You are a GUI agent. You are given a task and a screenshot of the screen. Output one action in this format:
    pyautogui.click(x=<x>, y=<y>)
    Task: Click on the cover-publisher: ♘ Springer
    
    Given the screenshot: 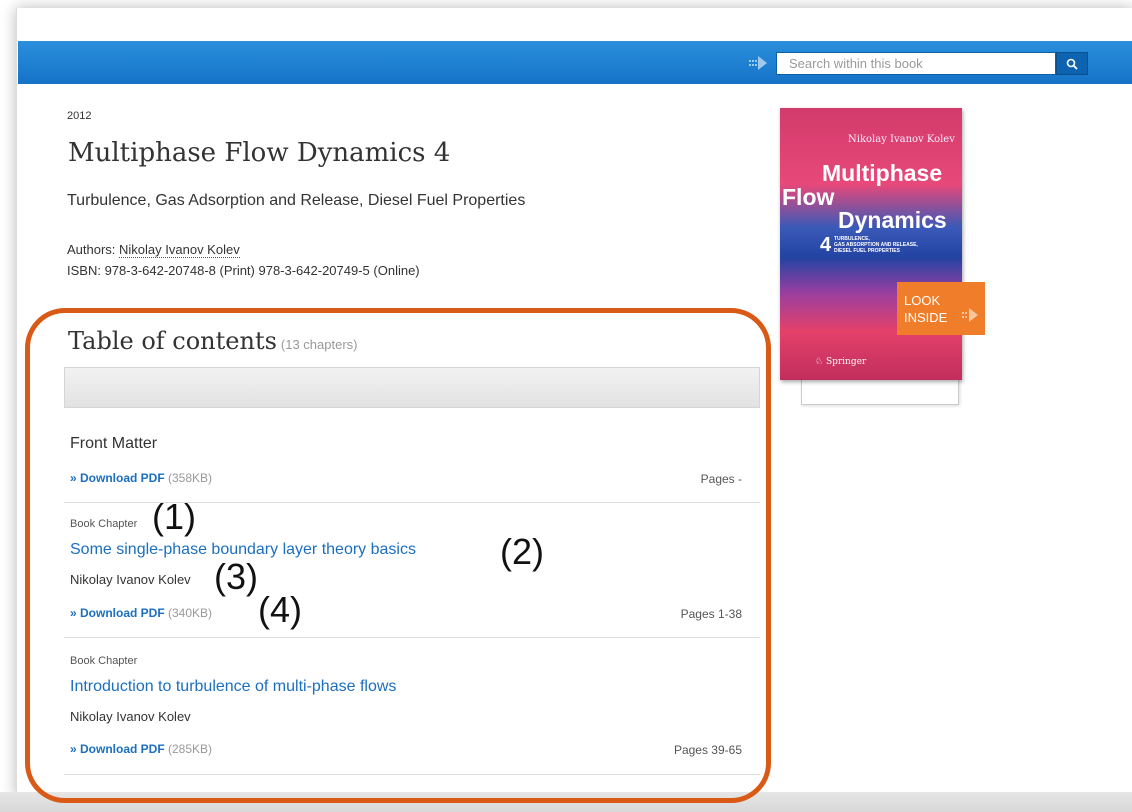 What is the action you would take?
    pyautogui.click(x=840, y=362)
    